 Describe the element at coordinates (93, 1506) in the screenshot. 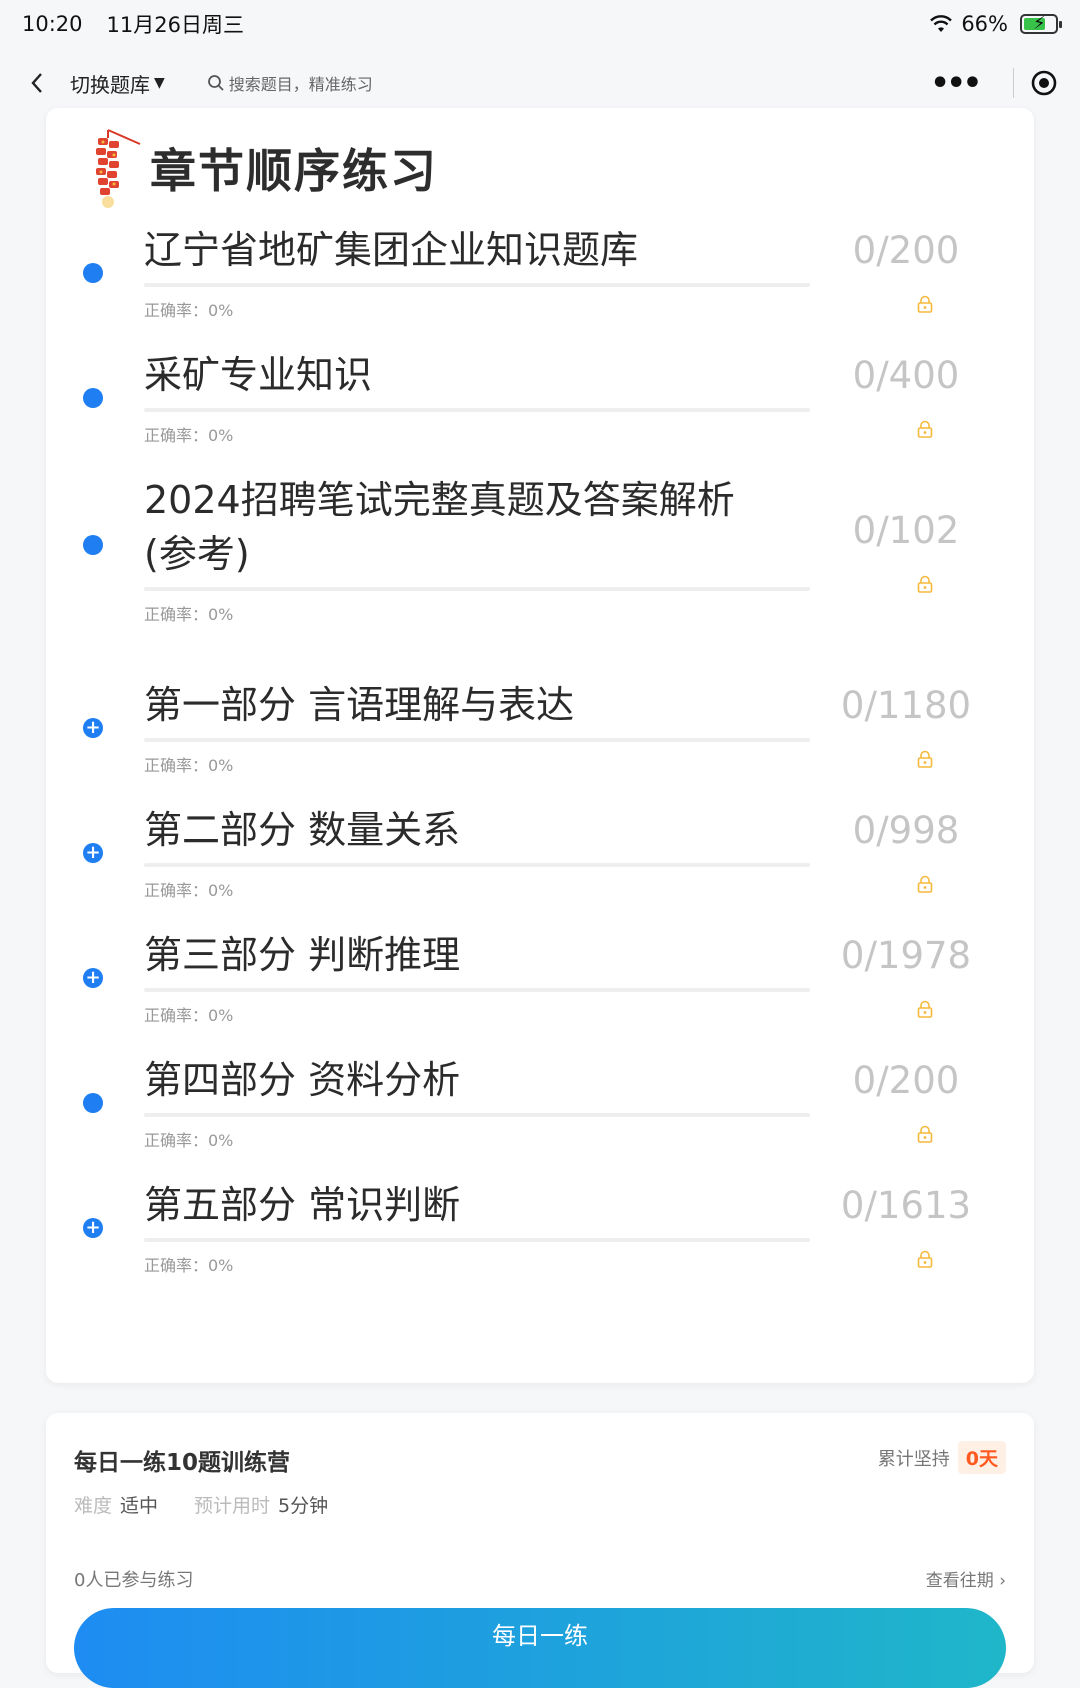

I see `difficulty-label: 难度` at that location.